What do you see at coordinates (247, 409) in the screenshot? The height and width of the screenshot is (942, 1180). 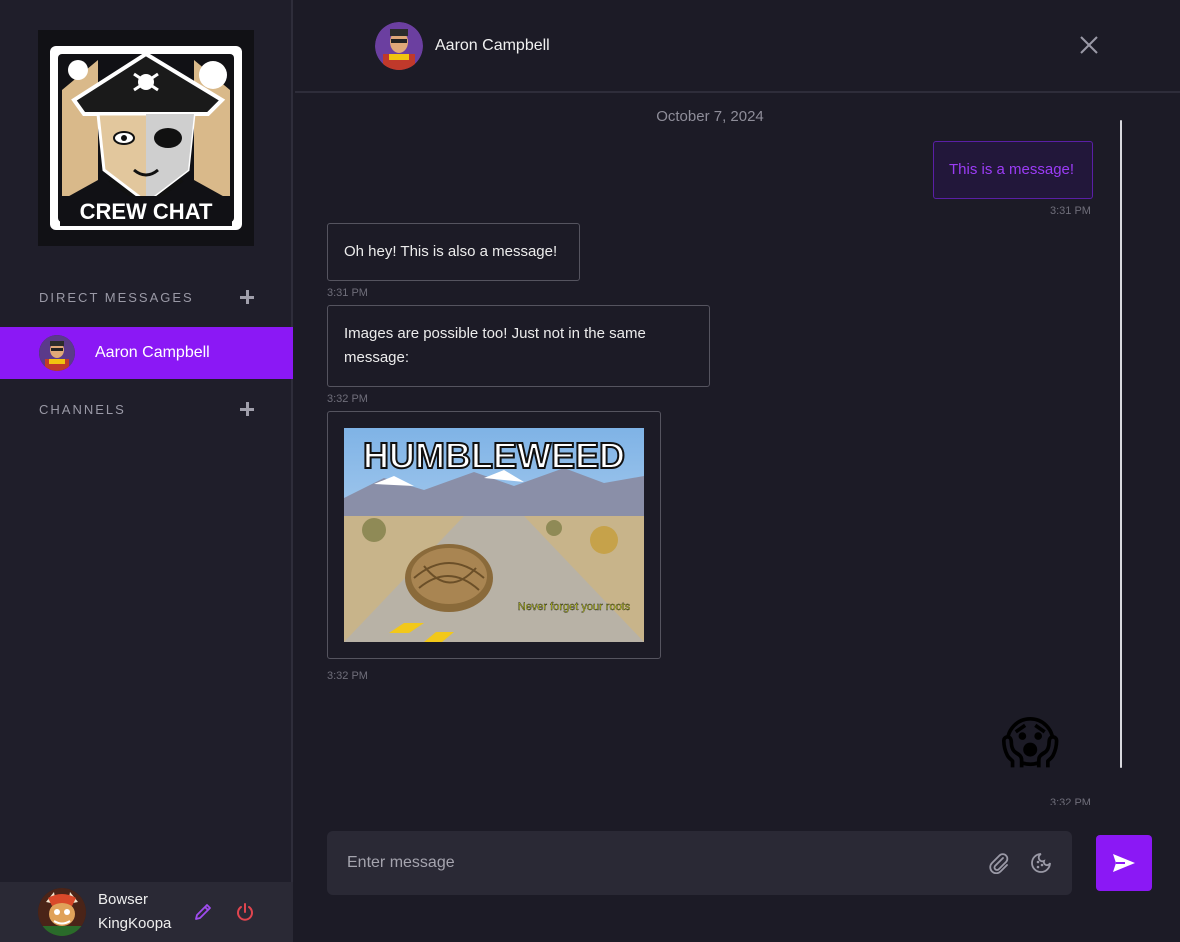 I see `add-channel-plus-icon` at bounding box center [247, 409].